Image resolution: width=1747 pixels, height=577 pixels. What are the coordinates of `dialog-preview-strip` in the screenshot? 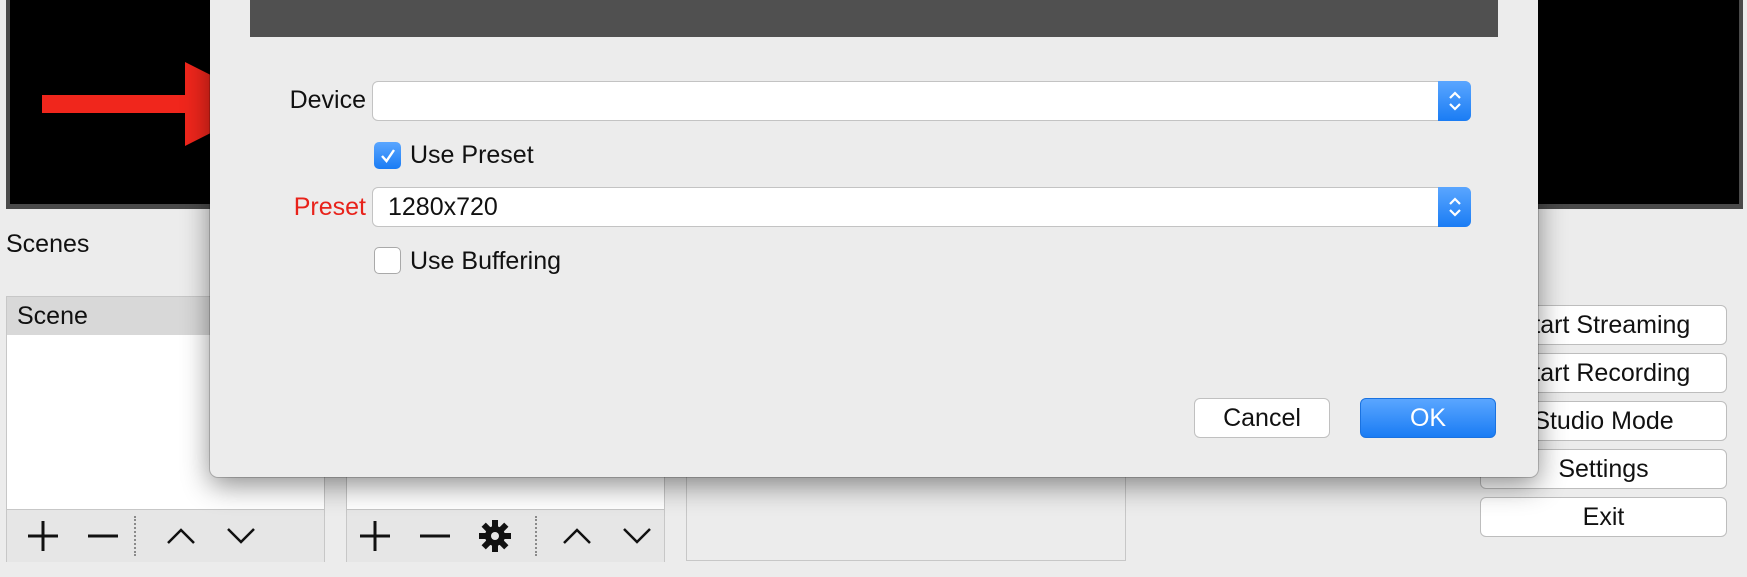 It's located at (874, 18).